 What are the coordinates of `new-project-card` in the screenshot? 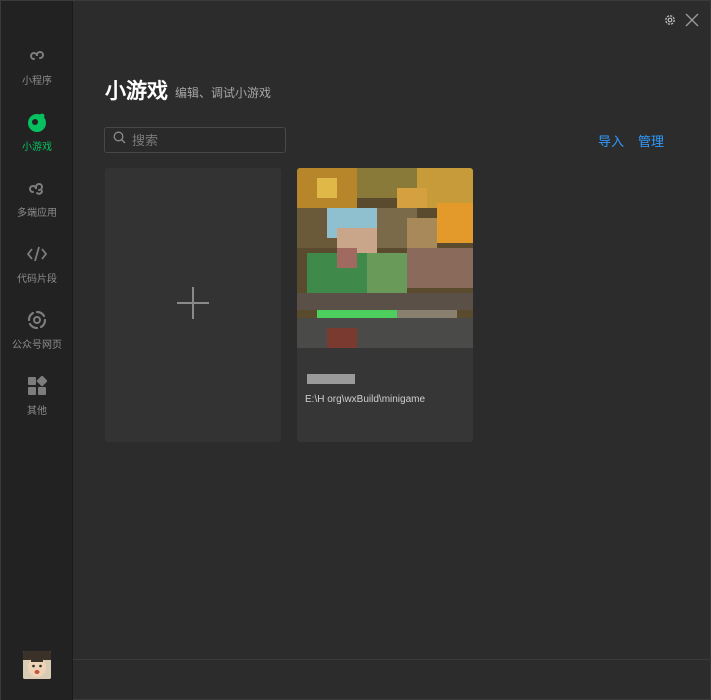 It's located at (193, 305).